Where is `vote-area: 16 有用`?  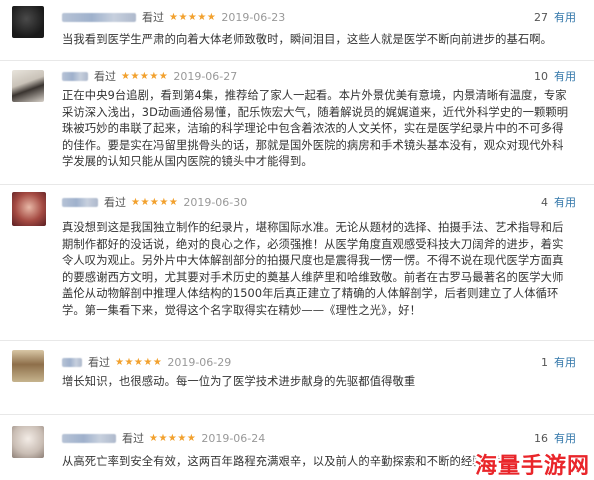 vote-area: 16 有用 is located at coordinates (555, 438).